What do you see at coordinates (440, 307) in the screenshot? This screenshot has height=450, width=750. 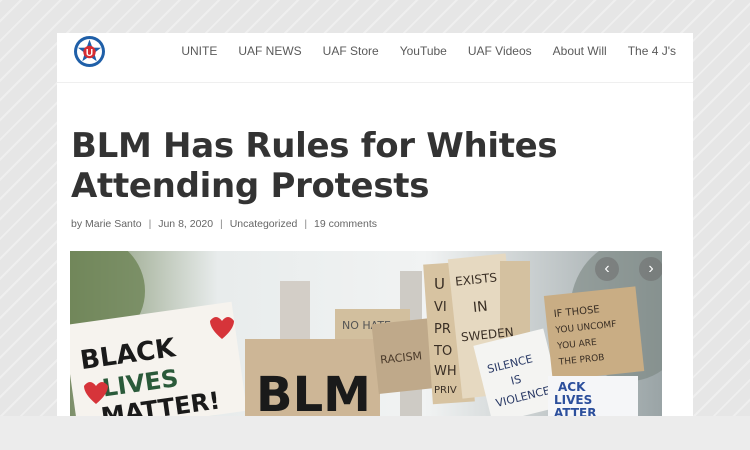 I see `sign-text-line: VI` at bounding box center [440, 307].